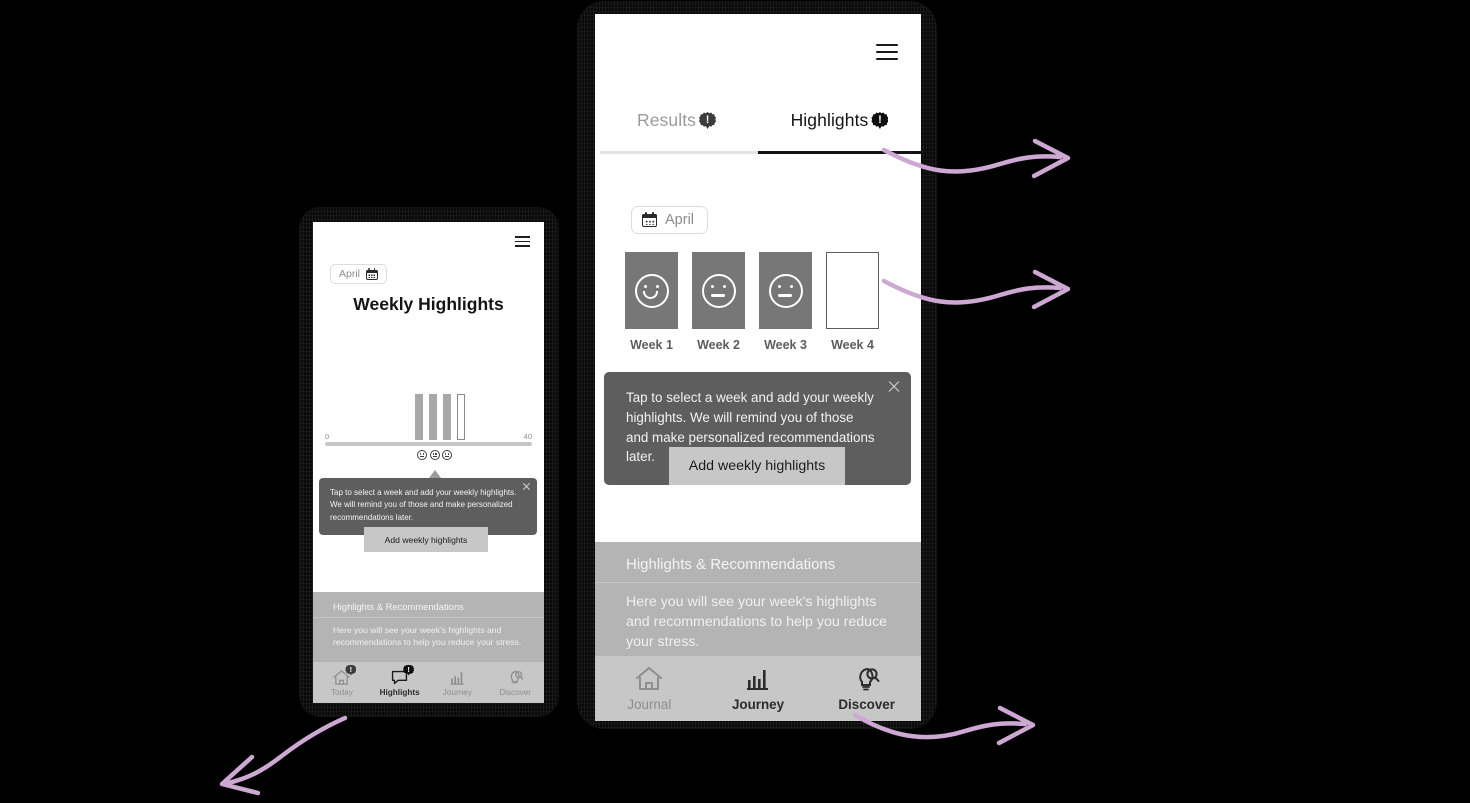 Image resolution: width=1470 pixels, height=803 pixels. I want to click on week-card-label: Week 4, so click(852, 345).